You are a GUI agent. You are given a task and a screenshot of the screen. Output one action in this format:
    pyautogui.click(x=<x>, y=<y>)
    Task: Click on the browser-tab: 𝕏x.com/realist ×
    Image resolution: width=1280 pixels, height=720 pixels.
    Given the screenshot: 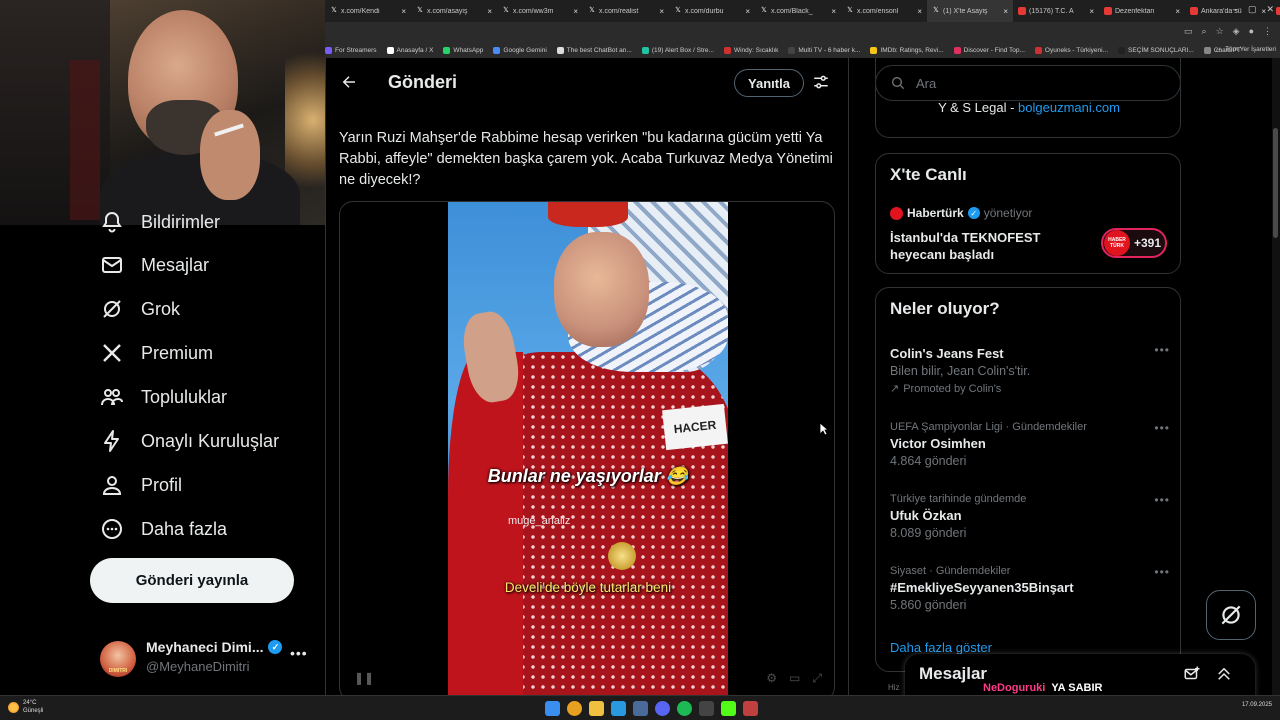 What is the action you would take?
    pyautogui.click(x=626, y=11)
    